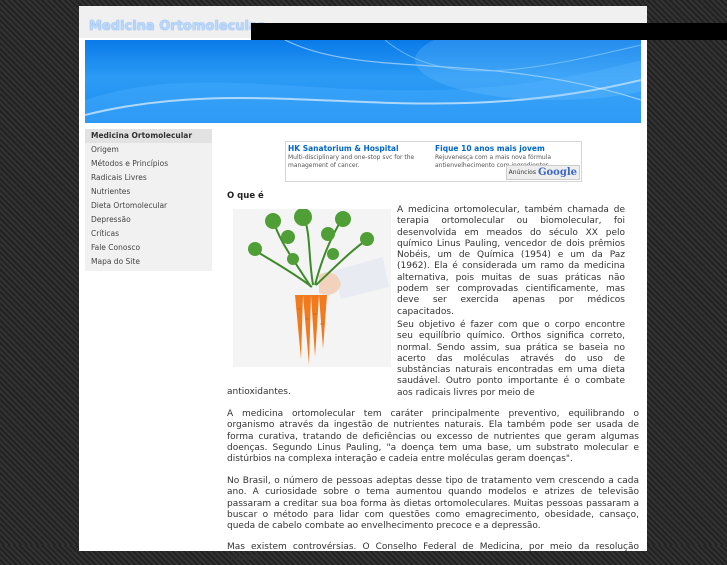 This screenshot has width=727, height=565. What do you see at coordinates (148, 164) in the screenshot?
I see `sidebar-item-metodos-principios: Métodos e Princípios` at bounding box center [148, 164].